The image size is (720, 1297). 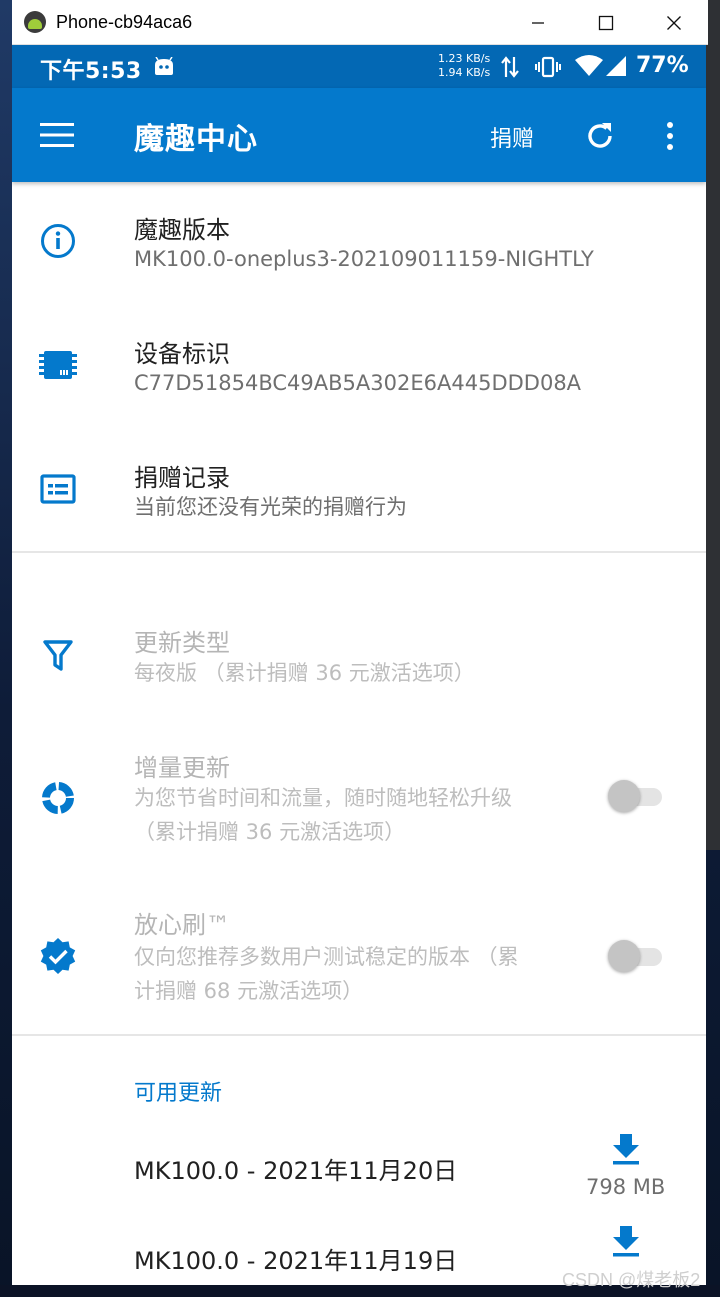 What do you see at coordinates (58, 656) in the screenshot?
I see `filter-icon` at bounding box center [58, 656].